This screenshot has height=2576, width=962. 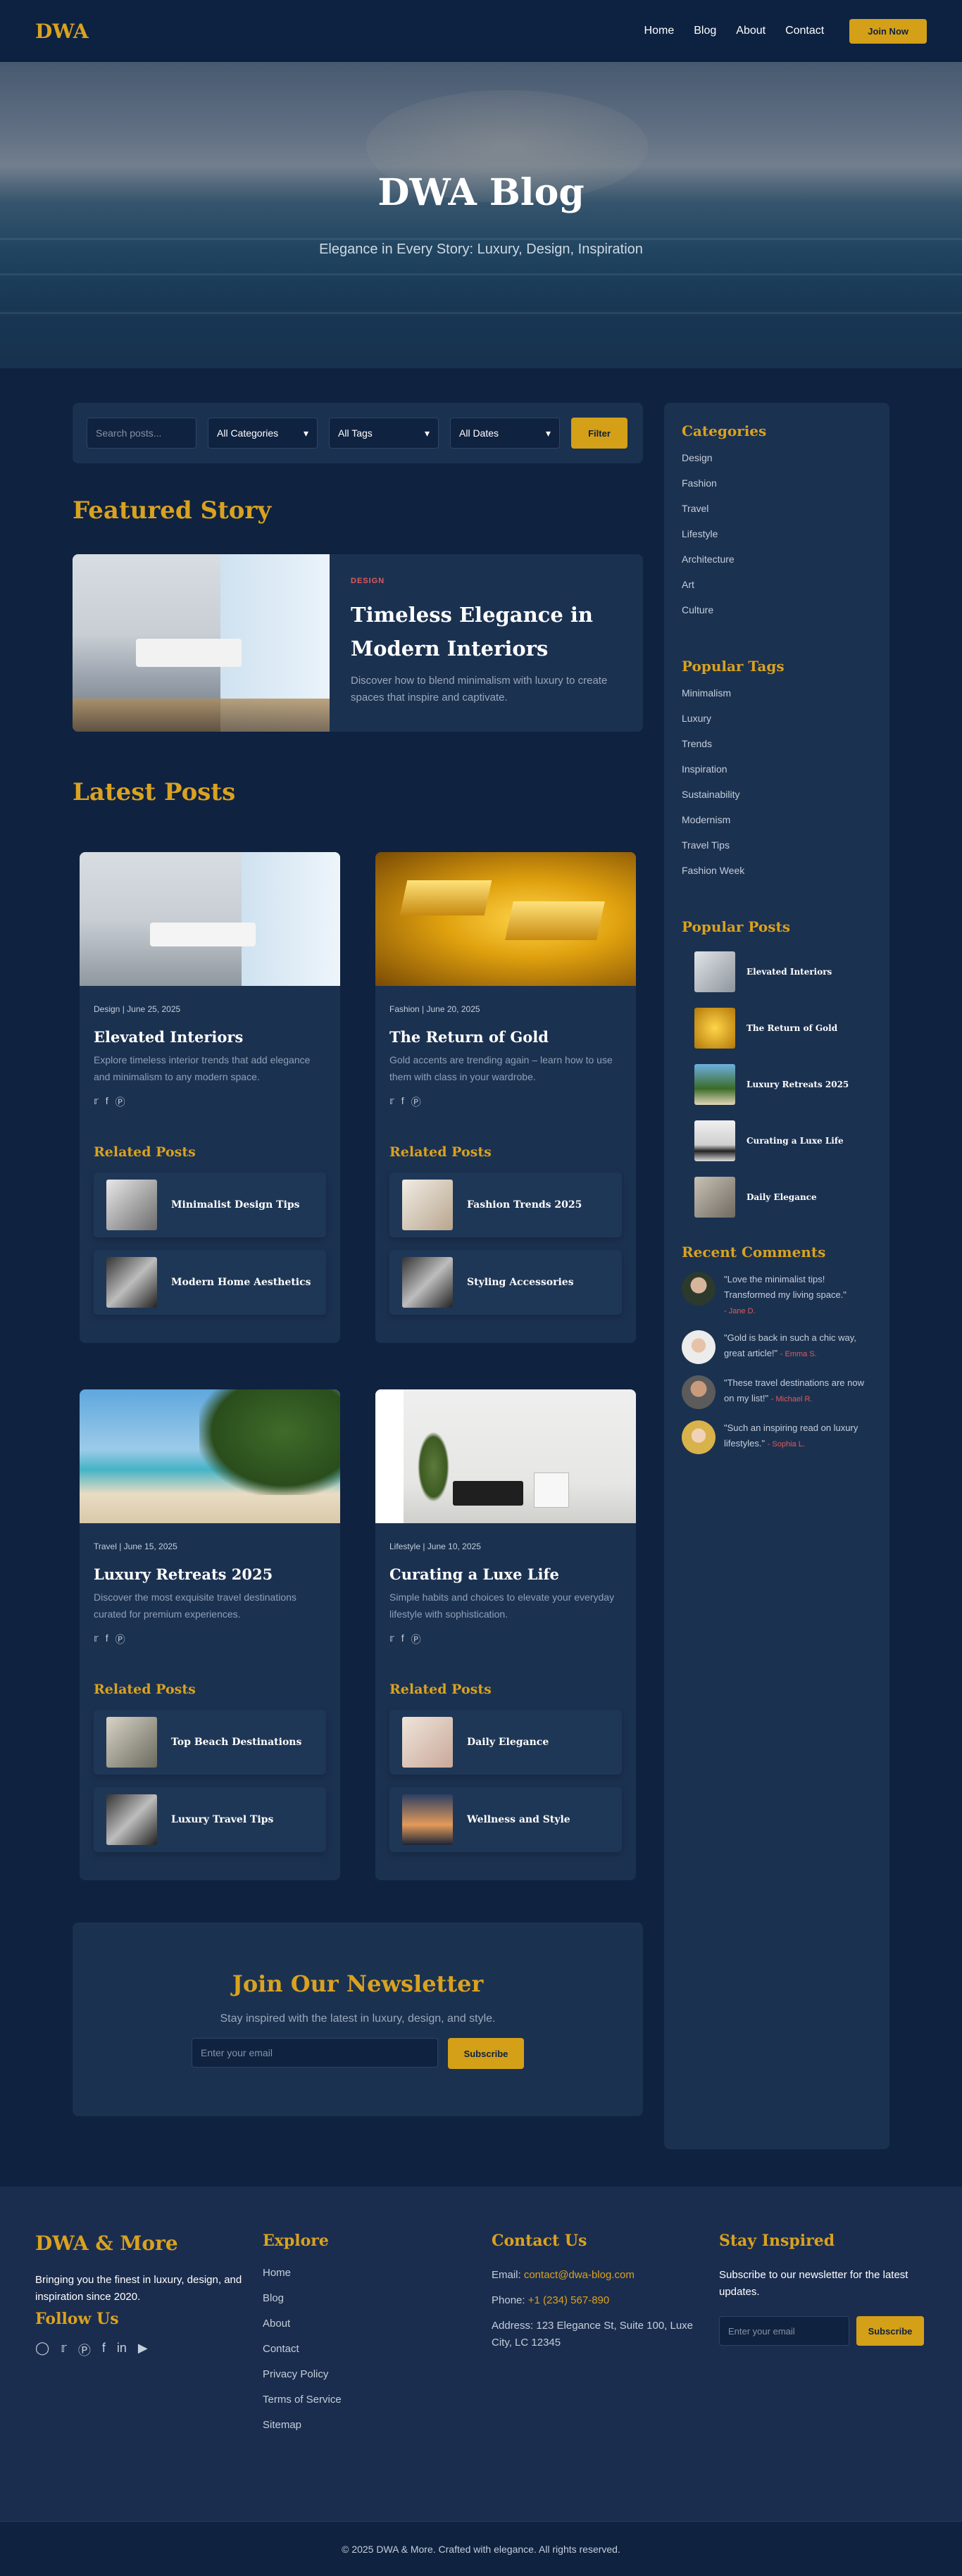 What do you see at coordinates (42, 2350) in the screenshot?
I see `instagram-icon: ◯` at bounding box center [42, 2350].